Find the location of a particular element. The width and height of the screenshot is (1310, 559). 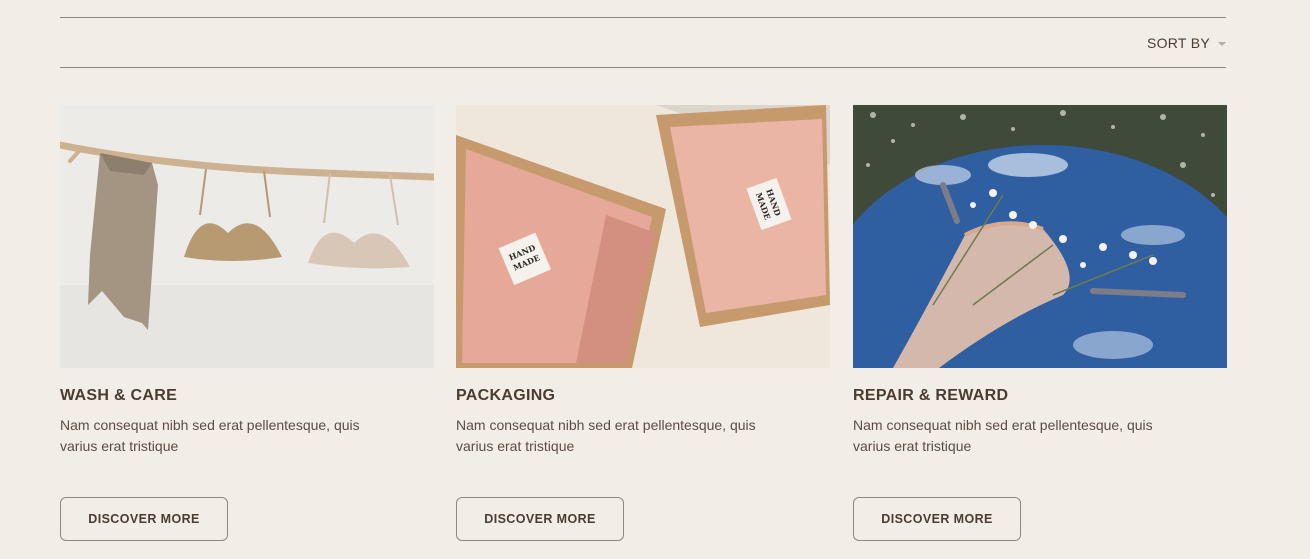

sort-by-dropdown: SORT BY is located at coordinates (1186, 43).